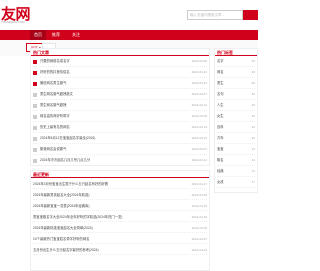  What do you see at coordinates (225, 52) in the screenshot?
I see `hot-tags-title: 热门标签` at bounding box center [225, 52].